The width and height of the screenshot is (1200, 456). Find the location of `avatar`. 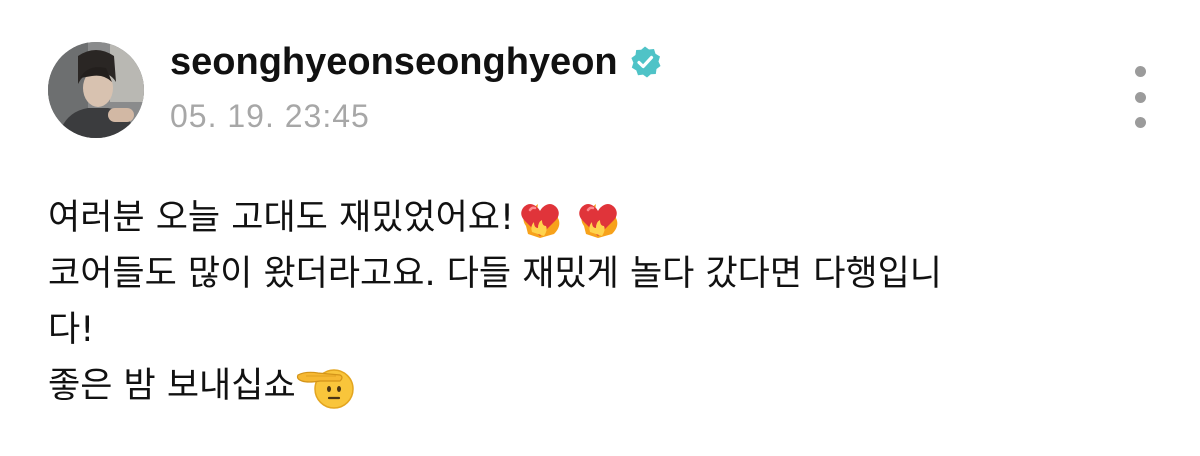

avatar is located at coordinates (96, 90).